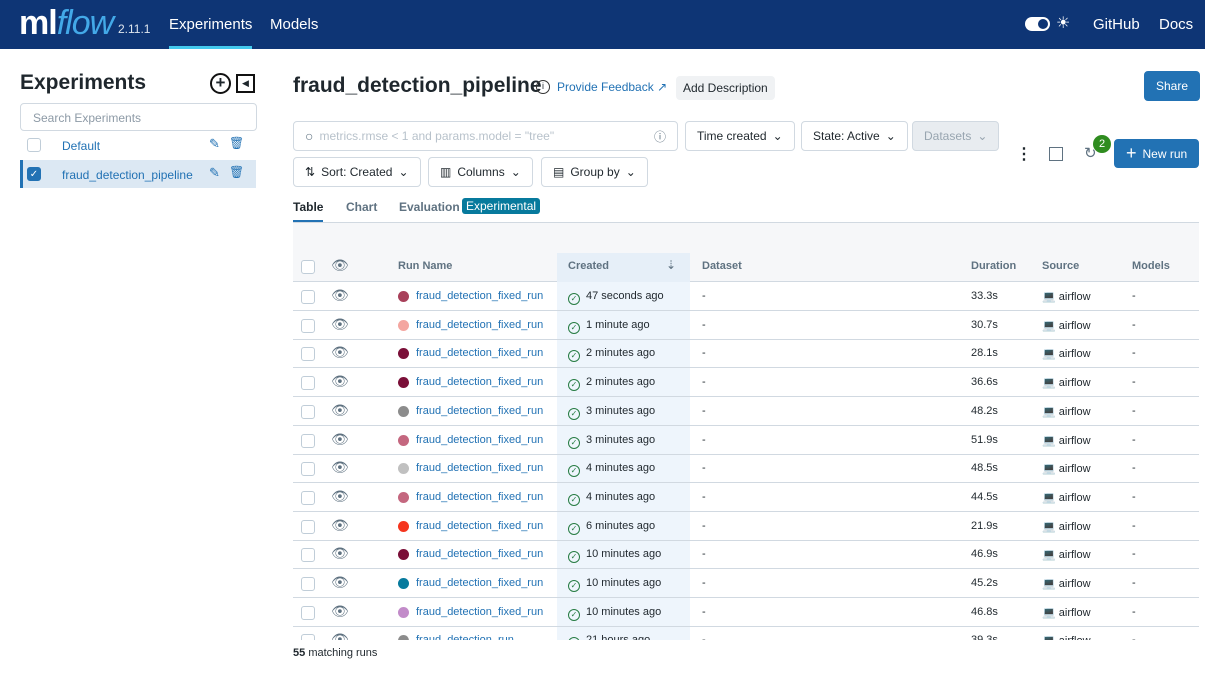 The height and width of the screenshot is (673, 1205). I want to click on docs-link: Docs, so click(1176, 24).